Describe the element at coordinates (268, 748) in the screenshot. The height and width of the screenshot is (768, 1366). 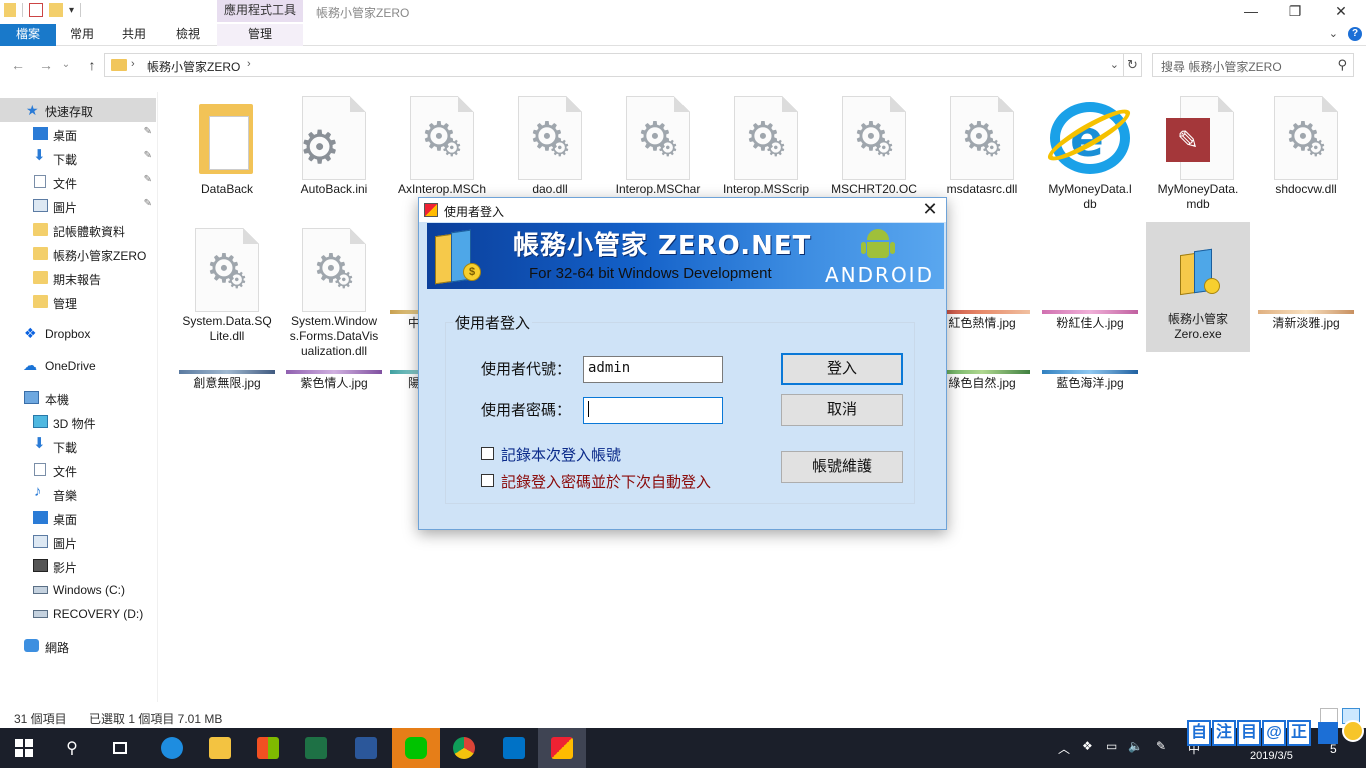
I see `store-icon` at that location.